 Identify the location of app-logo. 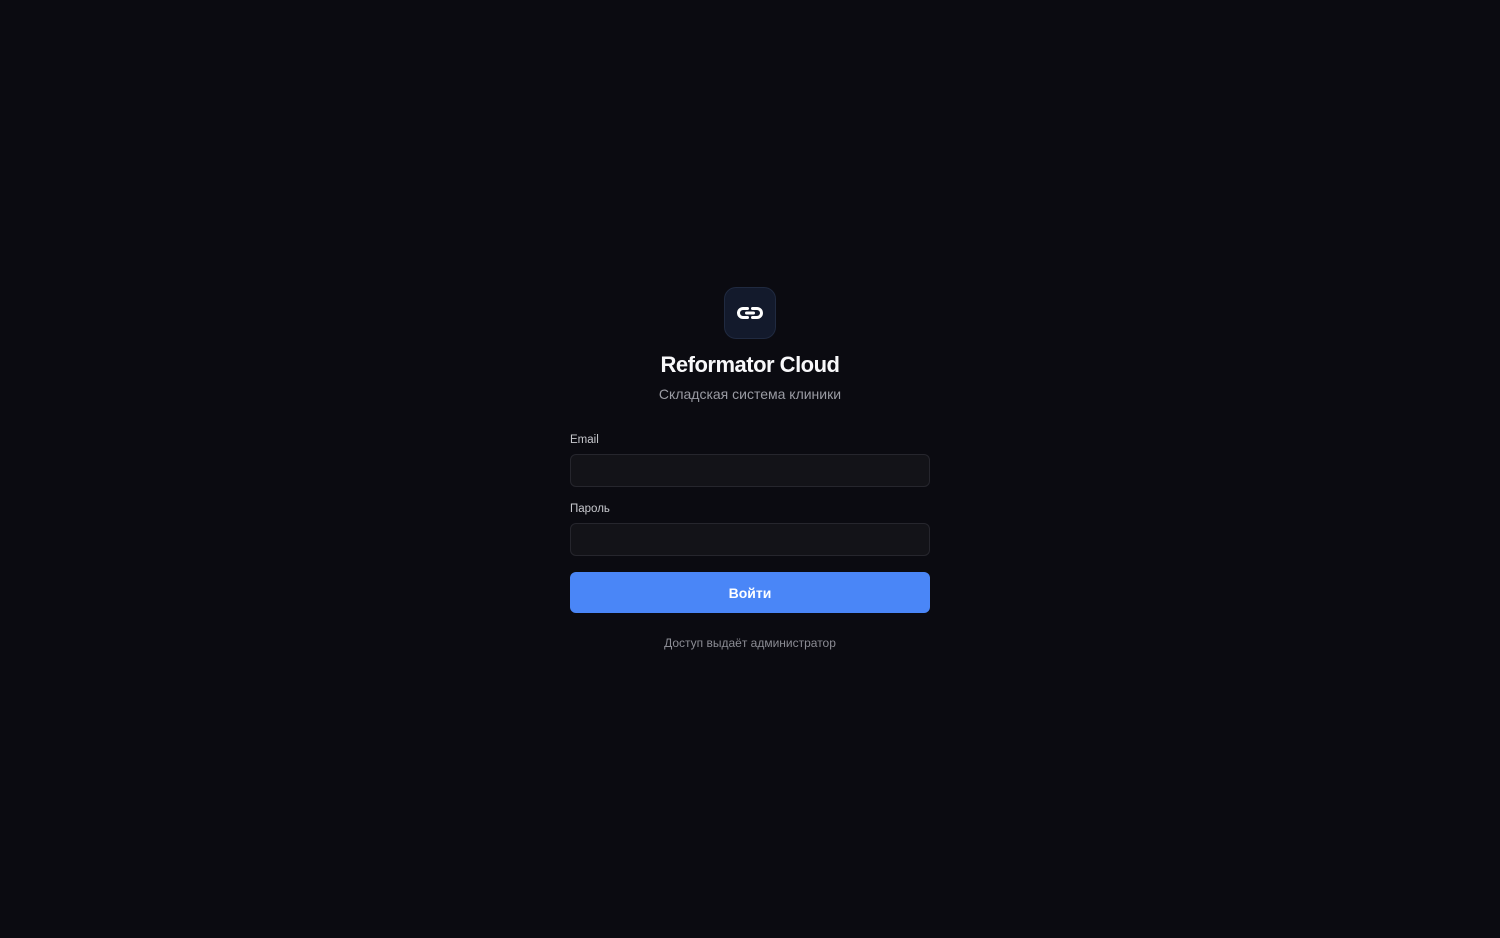
(750, 313).